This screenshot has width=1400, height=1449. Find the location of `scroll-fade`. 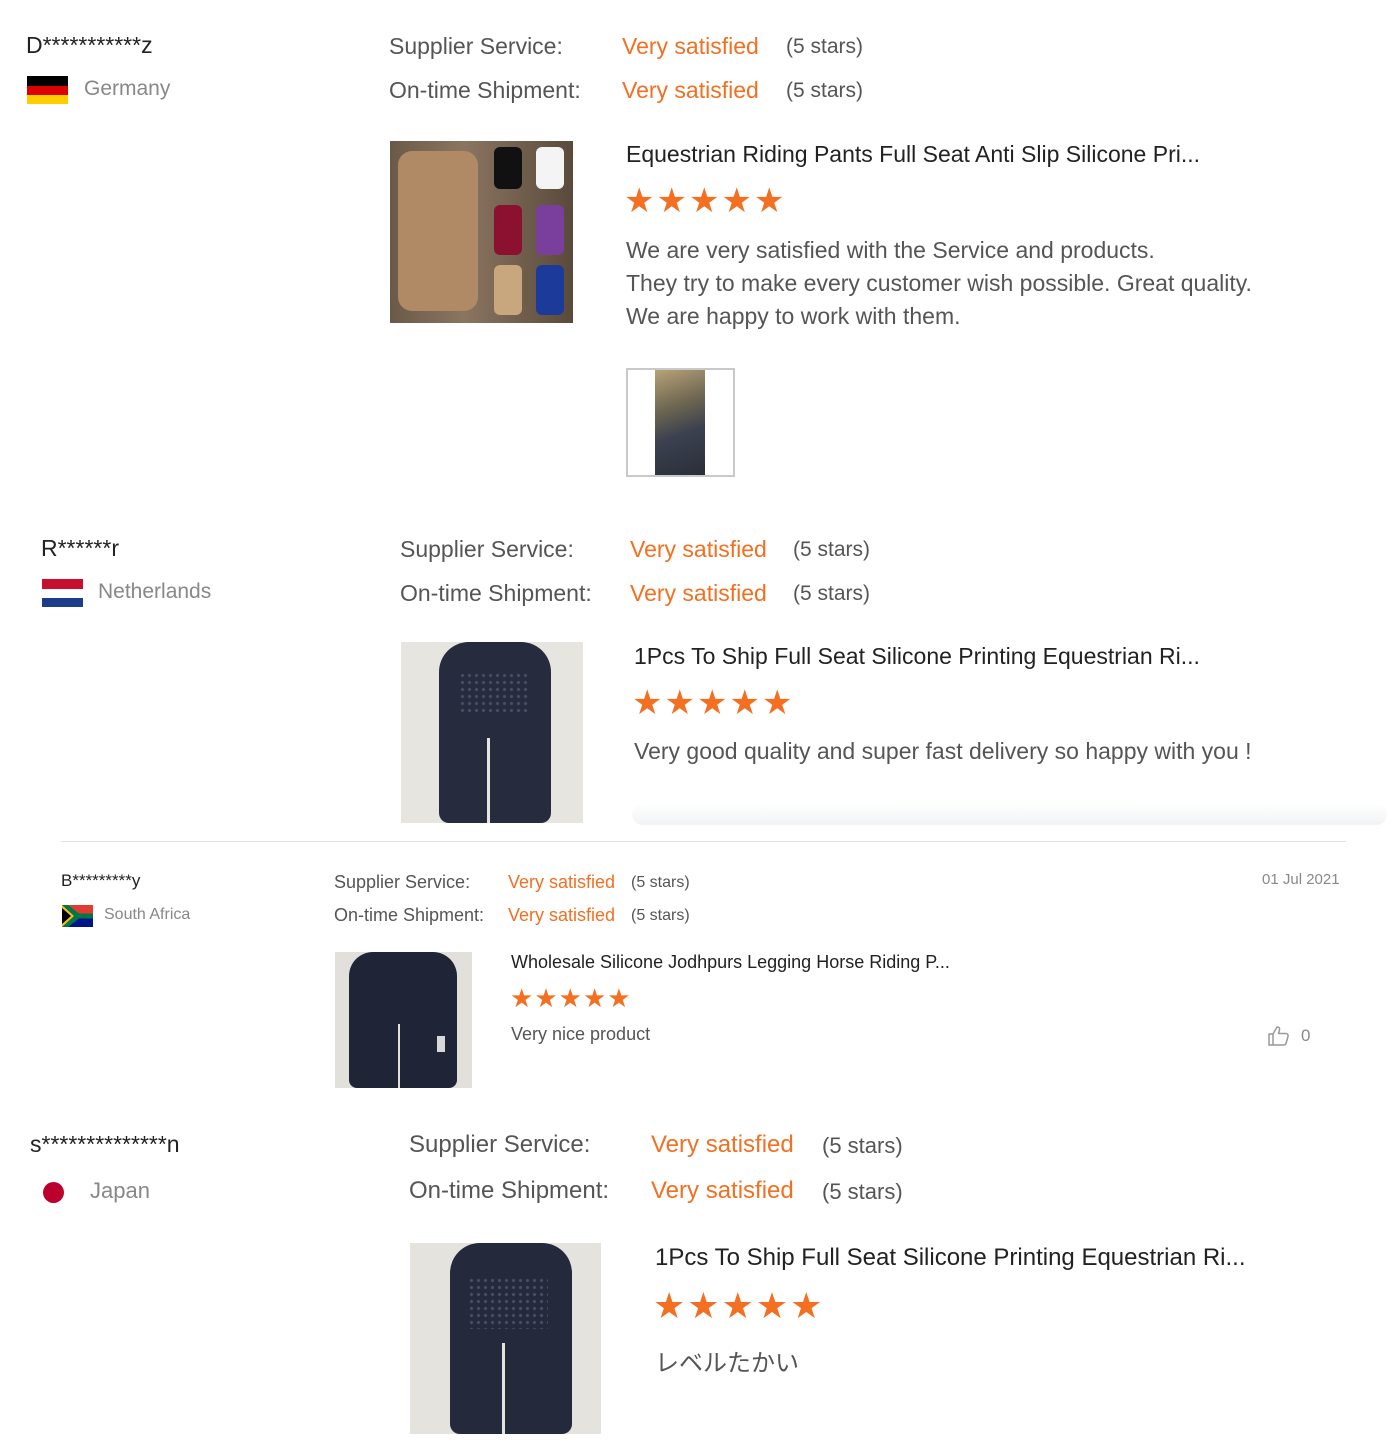

scroll-fade is located at coordinates (1009, 814).